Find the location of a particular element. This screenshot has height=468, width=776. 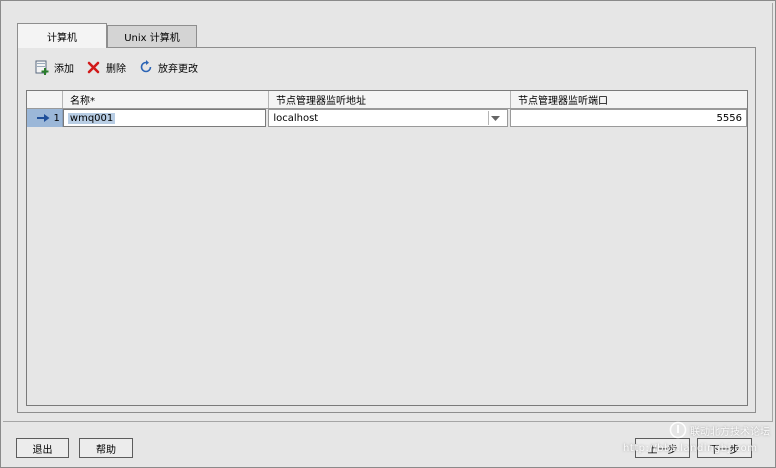

exit-button: 退出 is located at coordinates (42, 448).